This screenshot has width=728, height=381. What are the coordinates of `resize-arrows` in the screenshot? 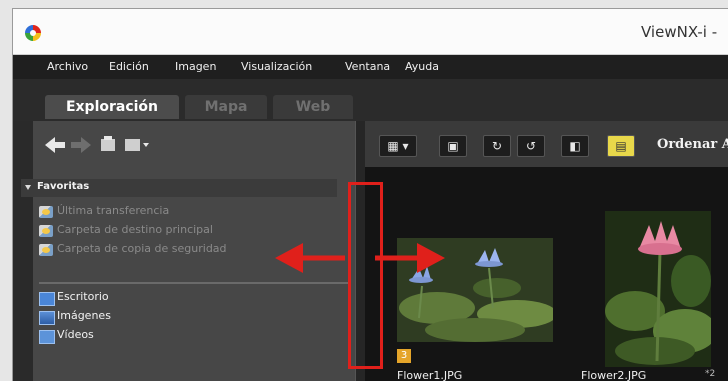 It's located at (360, 258).